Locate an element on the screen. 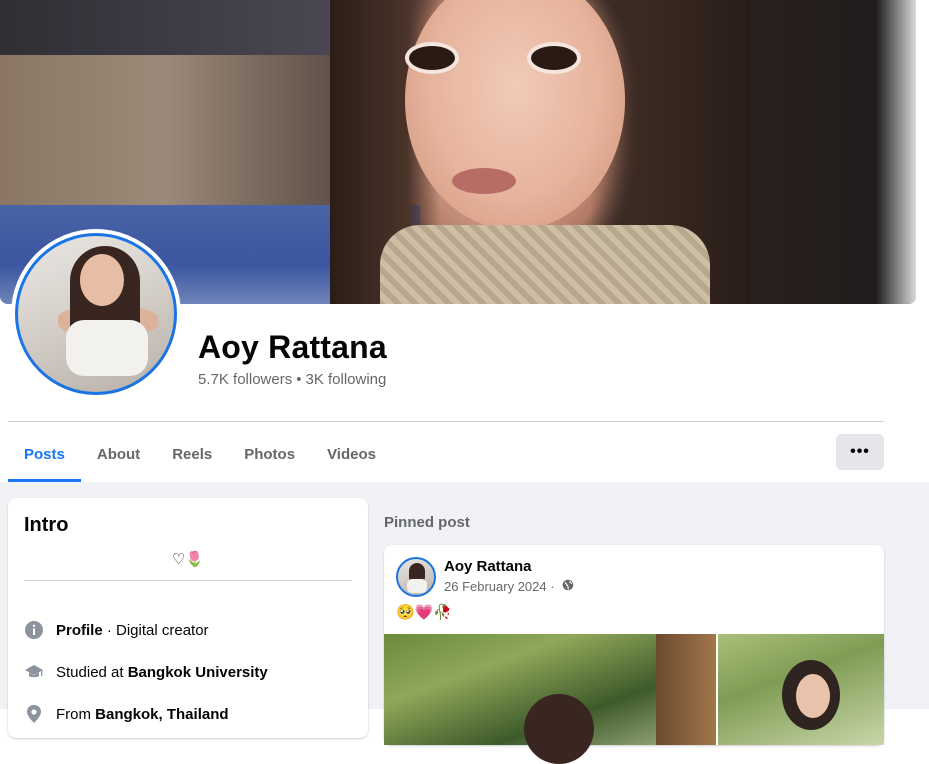  more-options-button: ••• is located at coordinates (860, 452).